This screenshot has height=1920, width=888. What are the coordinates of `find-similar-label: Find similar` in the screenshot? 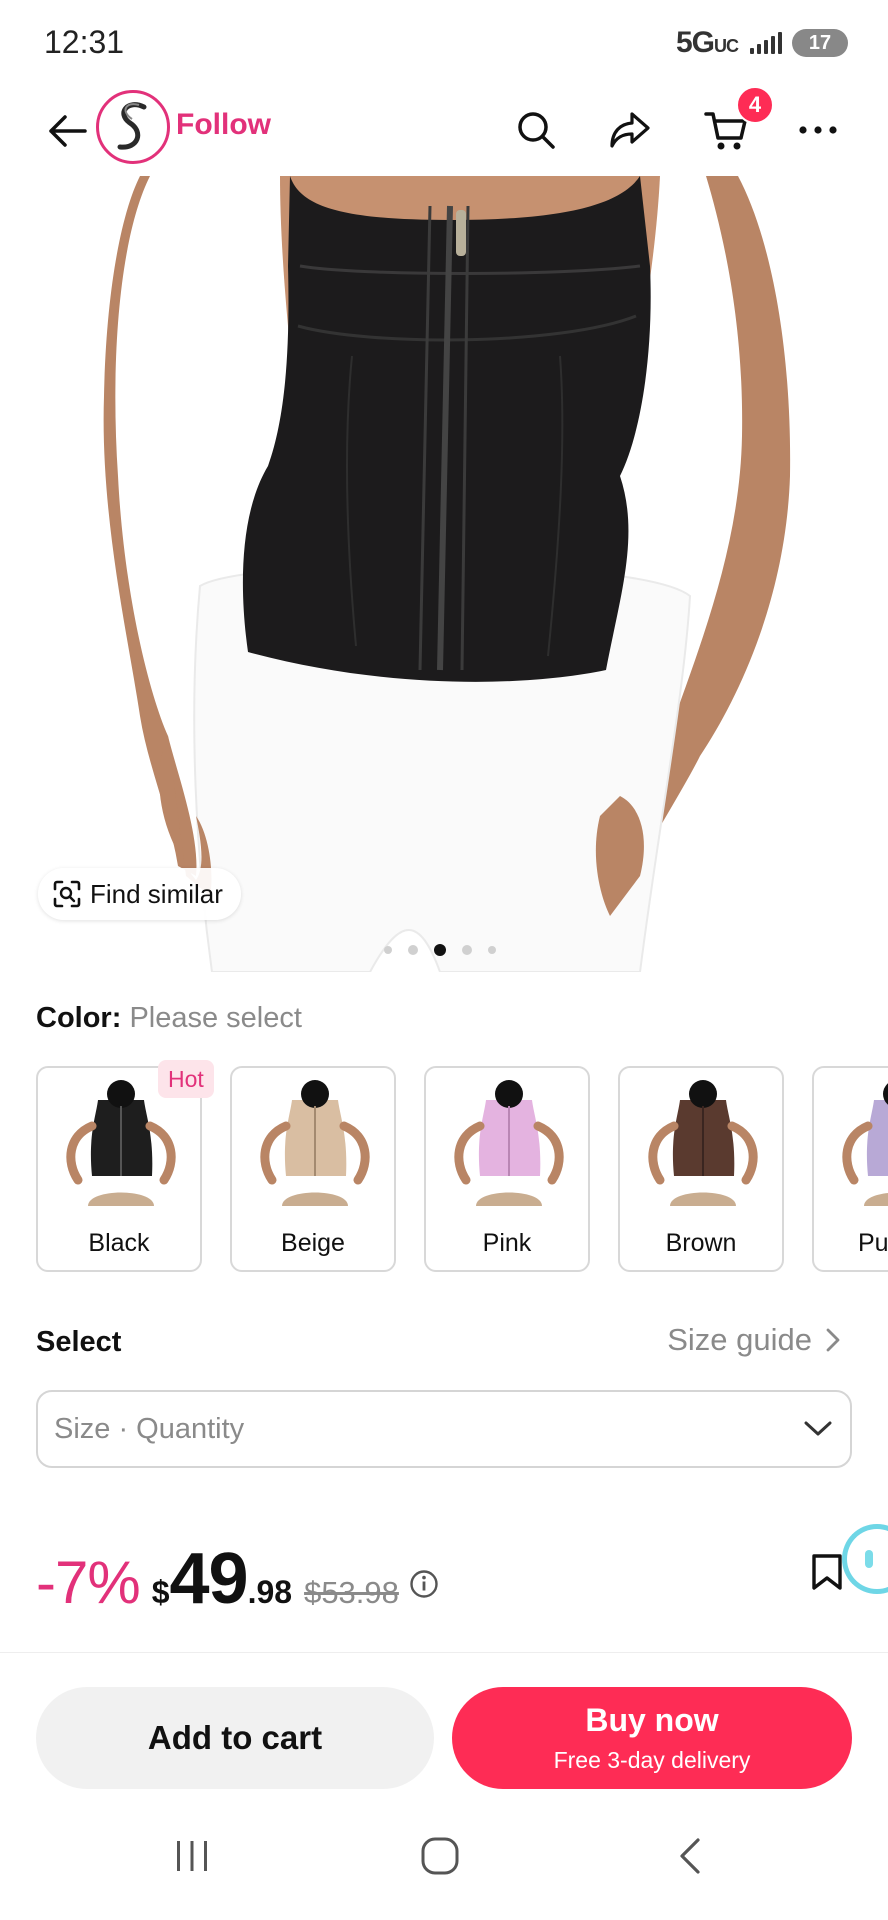 It's located at (156, 893).